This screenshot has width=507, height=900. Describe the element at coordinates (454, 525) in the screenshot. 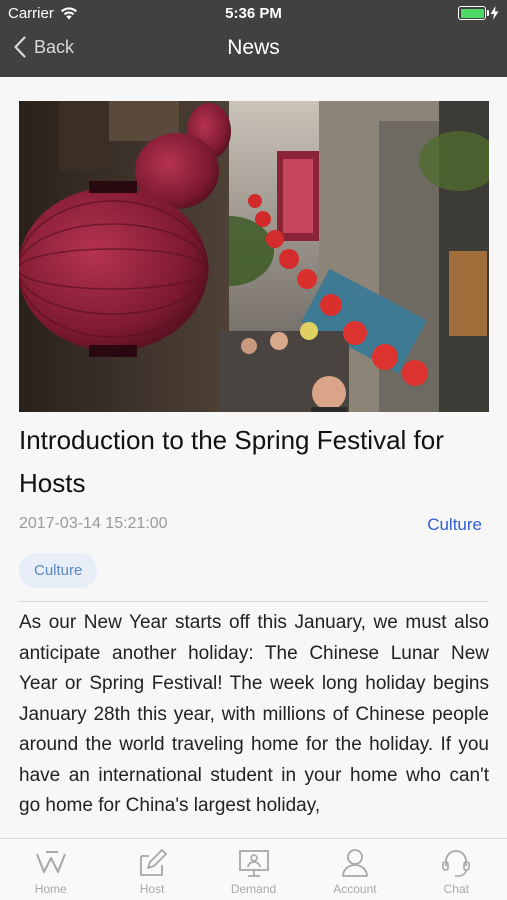

I see `article-category-link: Culture` at that location.